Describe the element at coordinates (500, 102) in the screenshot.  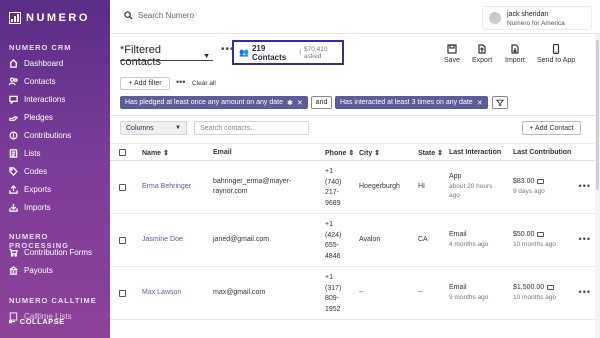
I see `filter-options-button` at that location.